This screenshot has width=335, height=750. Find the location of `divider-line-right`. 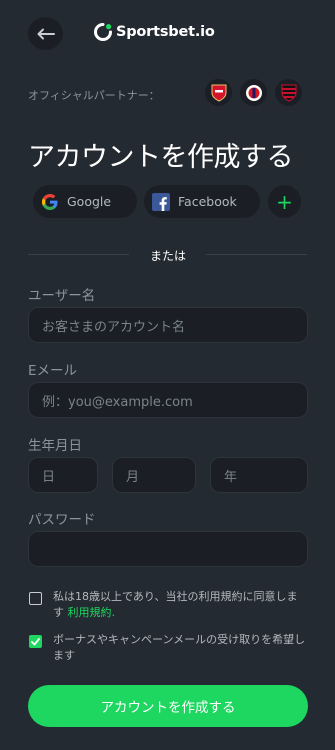

divider-line-right is located at coordinates (256, 254).